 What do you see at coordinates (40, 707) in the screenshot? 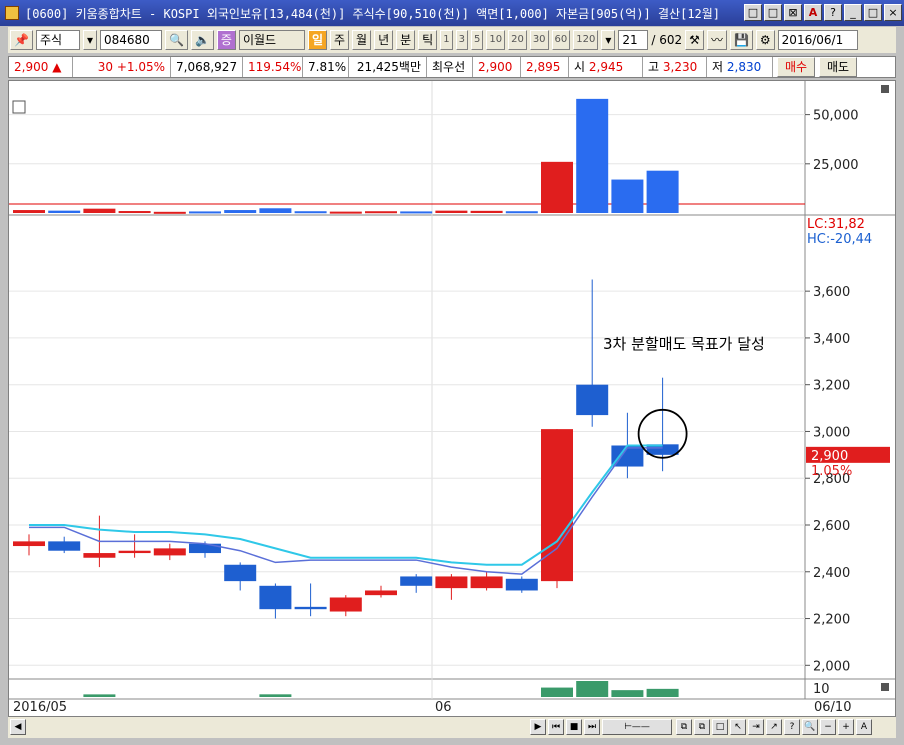
I see `x-label-may: 2016/05` at bounding box center [40, 707].